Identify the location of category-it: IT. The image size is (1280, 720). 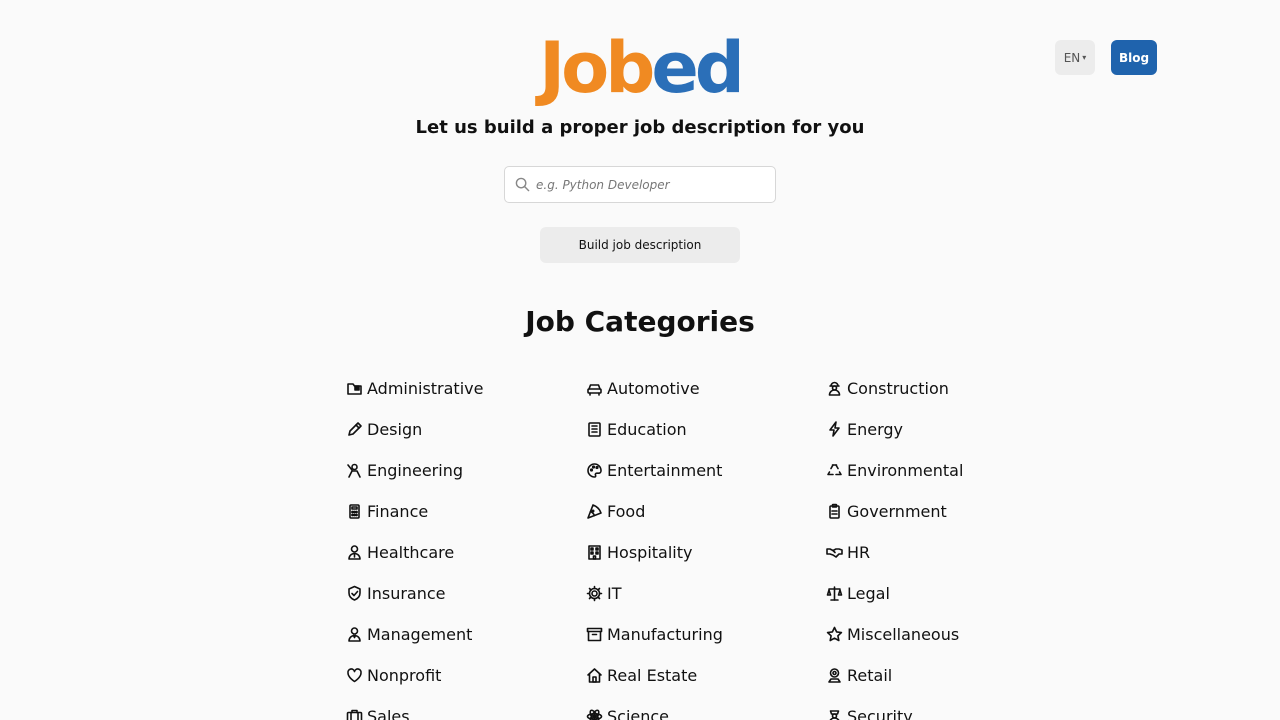
(705, 593).